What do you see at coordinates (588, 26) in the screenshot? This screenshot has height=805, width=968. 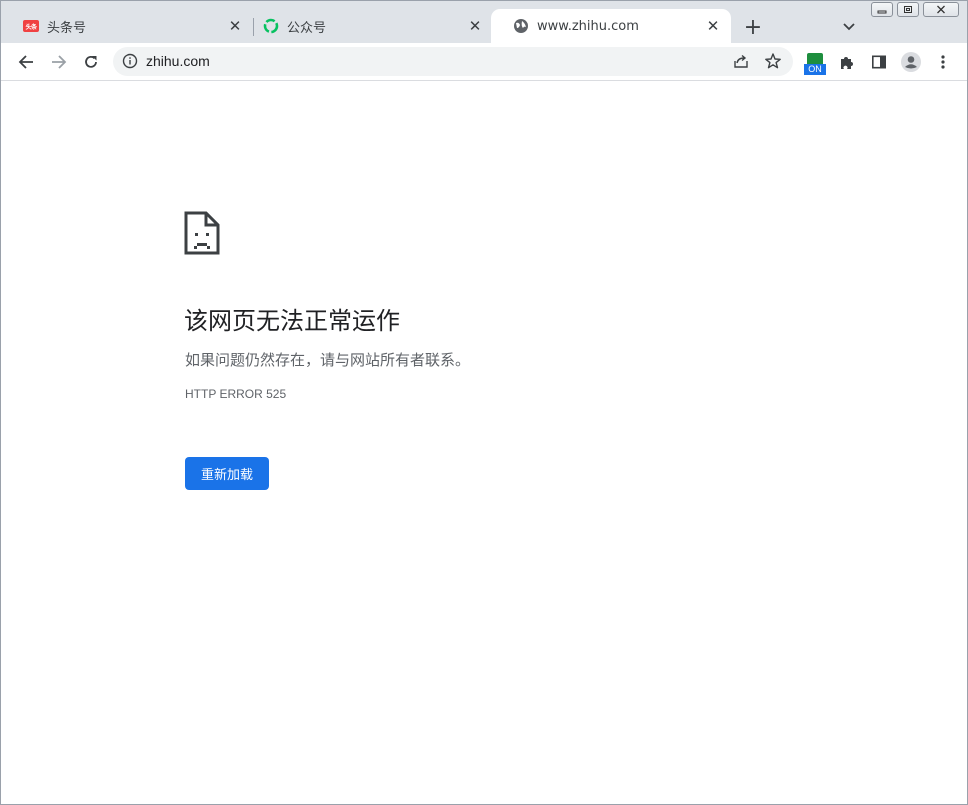 I see `tab-title: www.zhihu.com` at bounding box center [588, 26].